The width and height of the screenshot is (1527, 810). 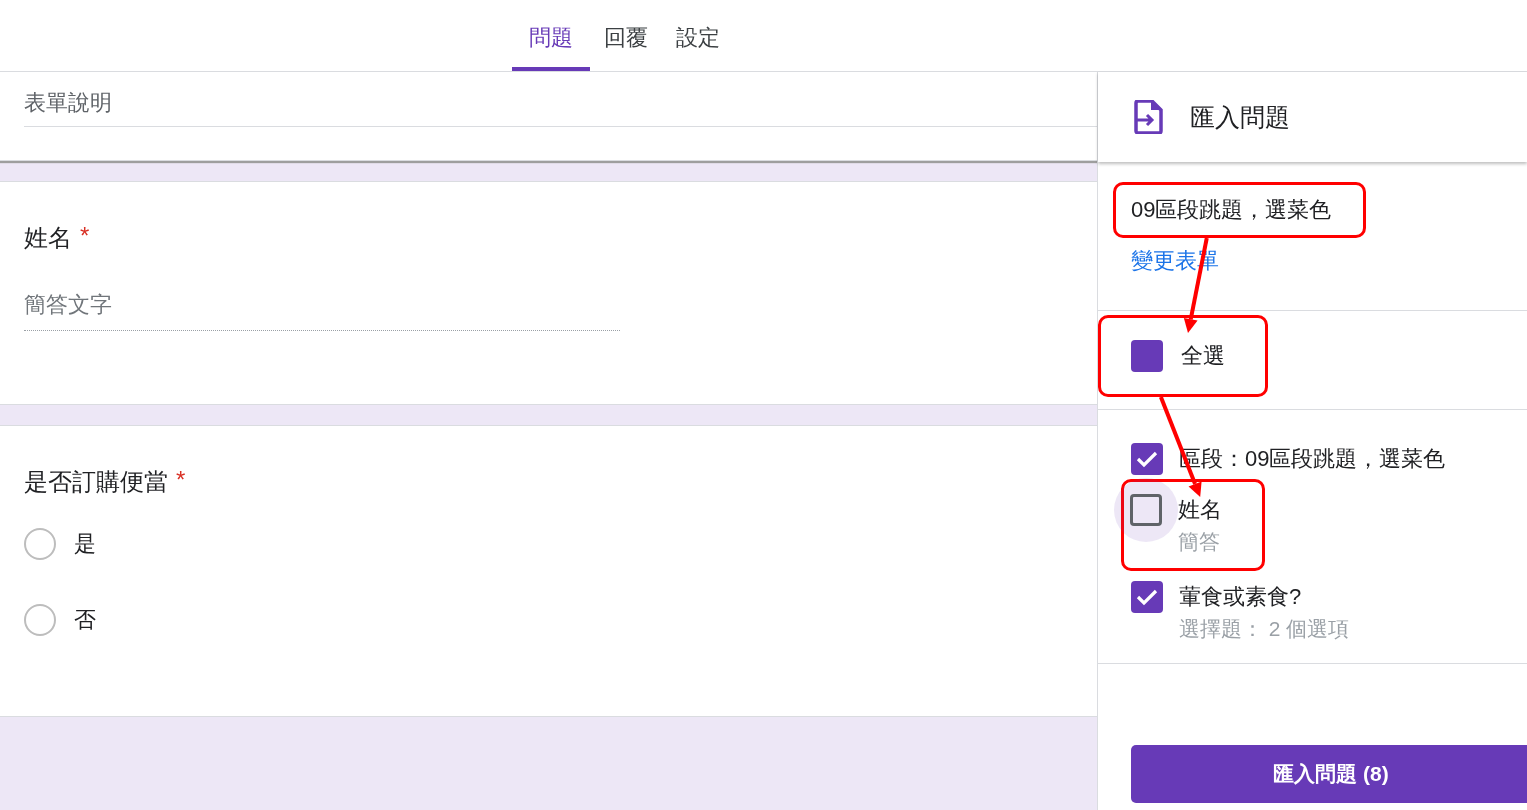 What do you see at coordinates (1199, 542) in the screenshot?
I see `question-type: 簡答` at bounding box center [1199, 542].